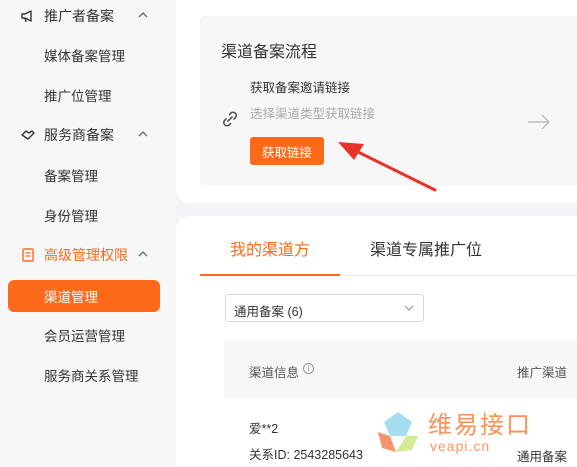 Image resolution: width=577 pixels, height=467 pixels. What do you see at coordinates (28, 135) in the screenshot?
I see `handshake-icon` at bounding box center [28, 135].